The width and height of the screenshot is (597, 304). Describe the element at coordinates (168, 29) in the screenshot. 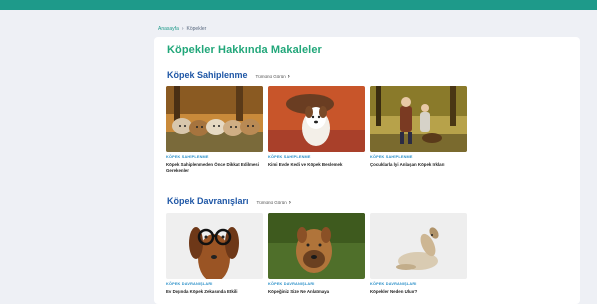

I see `breadcrumb-home-link: Anasayfa` at that location.